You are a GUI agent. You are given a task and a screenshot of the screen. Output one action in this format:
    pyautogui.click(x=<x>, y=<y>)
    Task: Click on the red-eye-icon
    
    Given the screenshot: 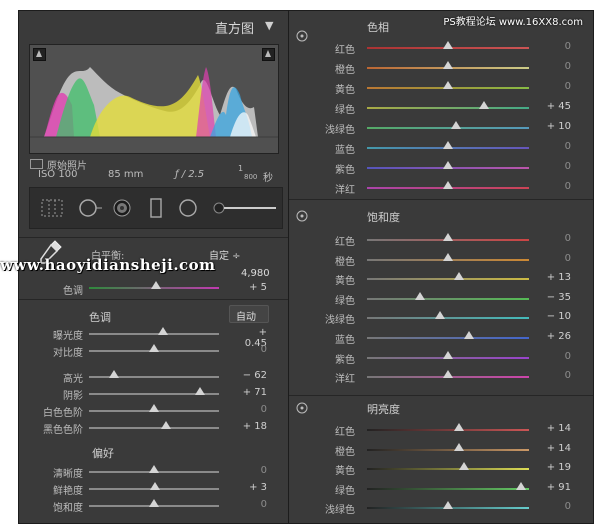 What is the action you would take?
    pyautogui.click(x=122, y=208)
    